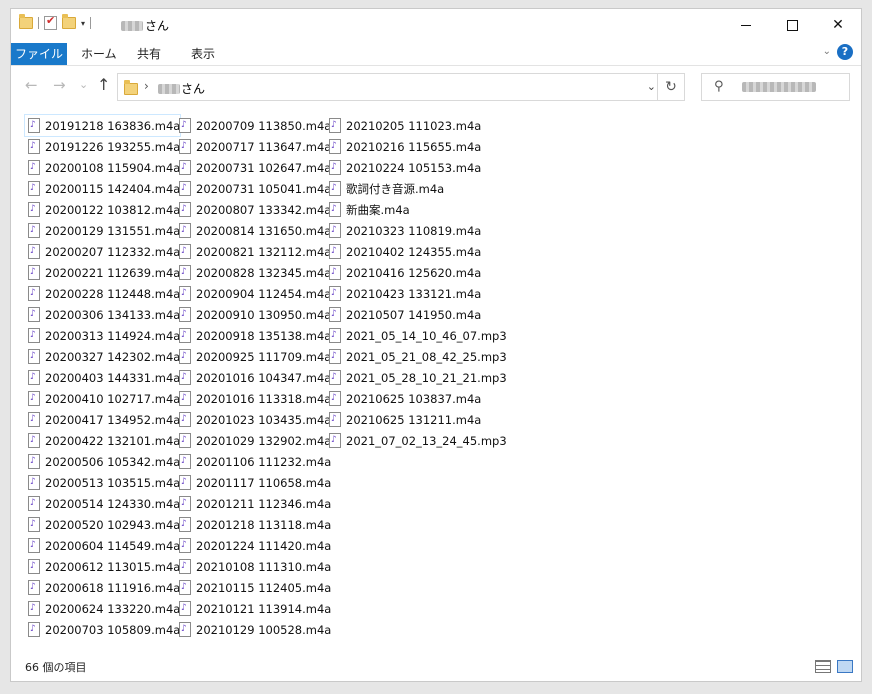 Image resolution: width=872 pixels, height=694 pixels. What do you see at coordinates (102, 293) in the screenshot?
I see `file-item: 20200228 112448.m4a` at bounding box center [102, 293].